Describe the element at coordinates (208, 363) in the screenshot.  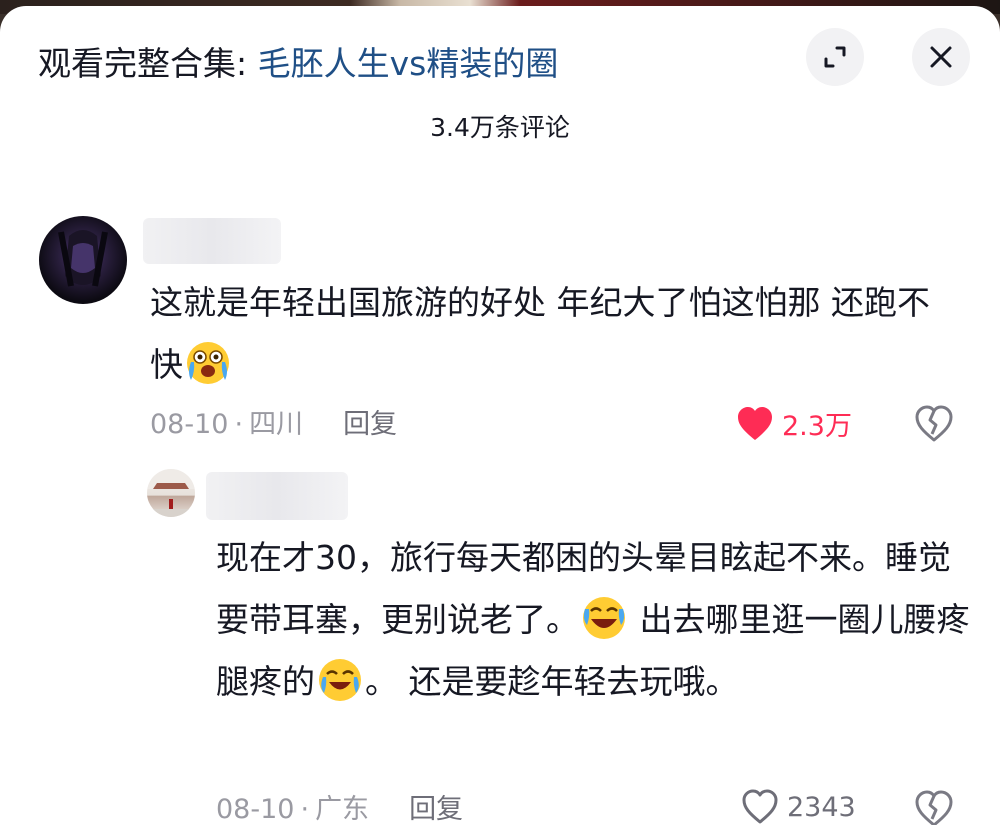
I see `crying-emoji-icon` at that location.